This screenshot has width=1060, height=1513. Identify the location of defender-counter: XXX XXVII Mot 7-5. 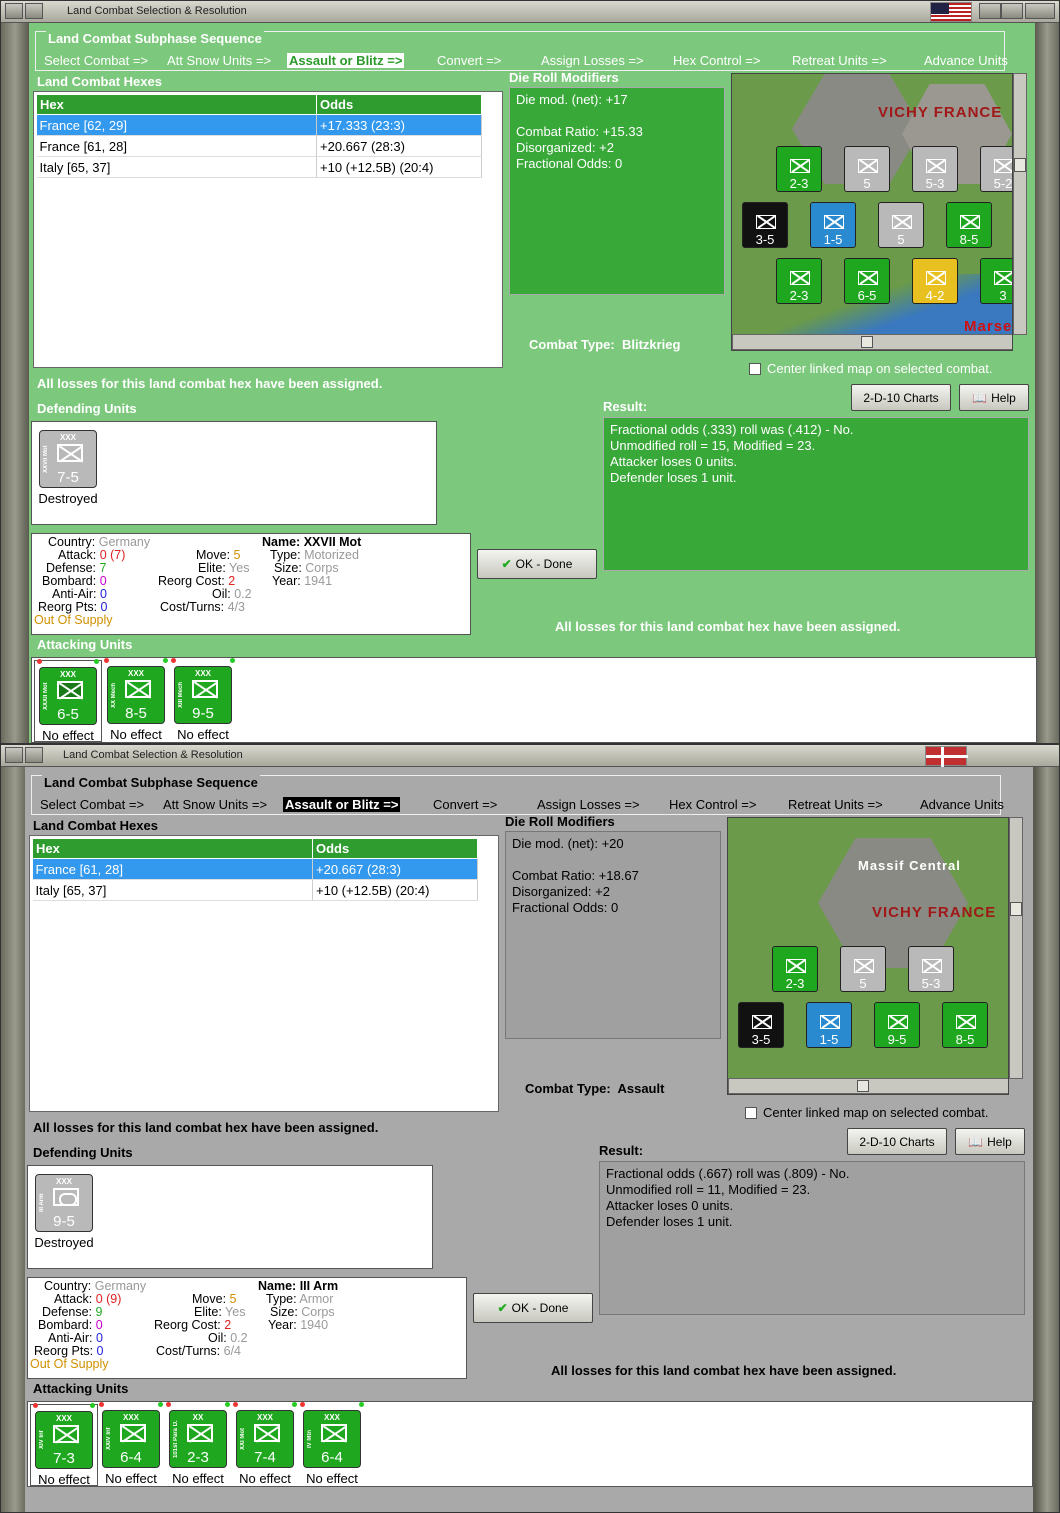
(68, 459).